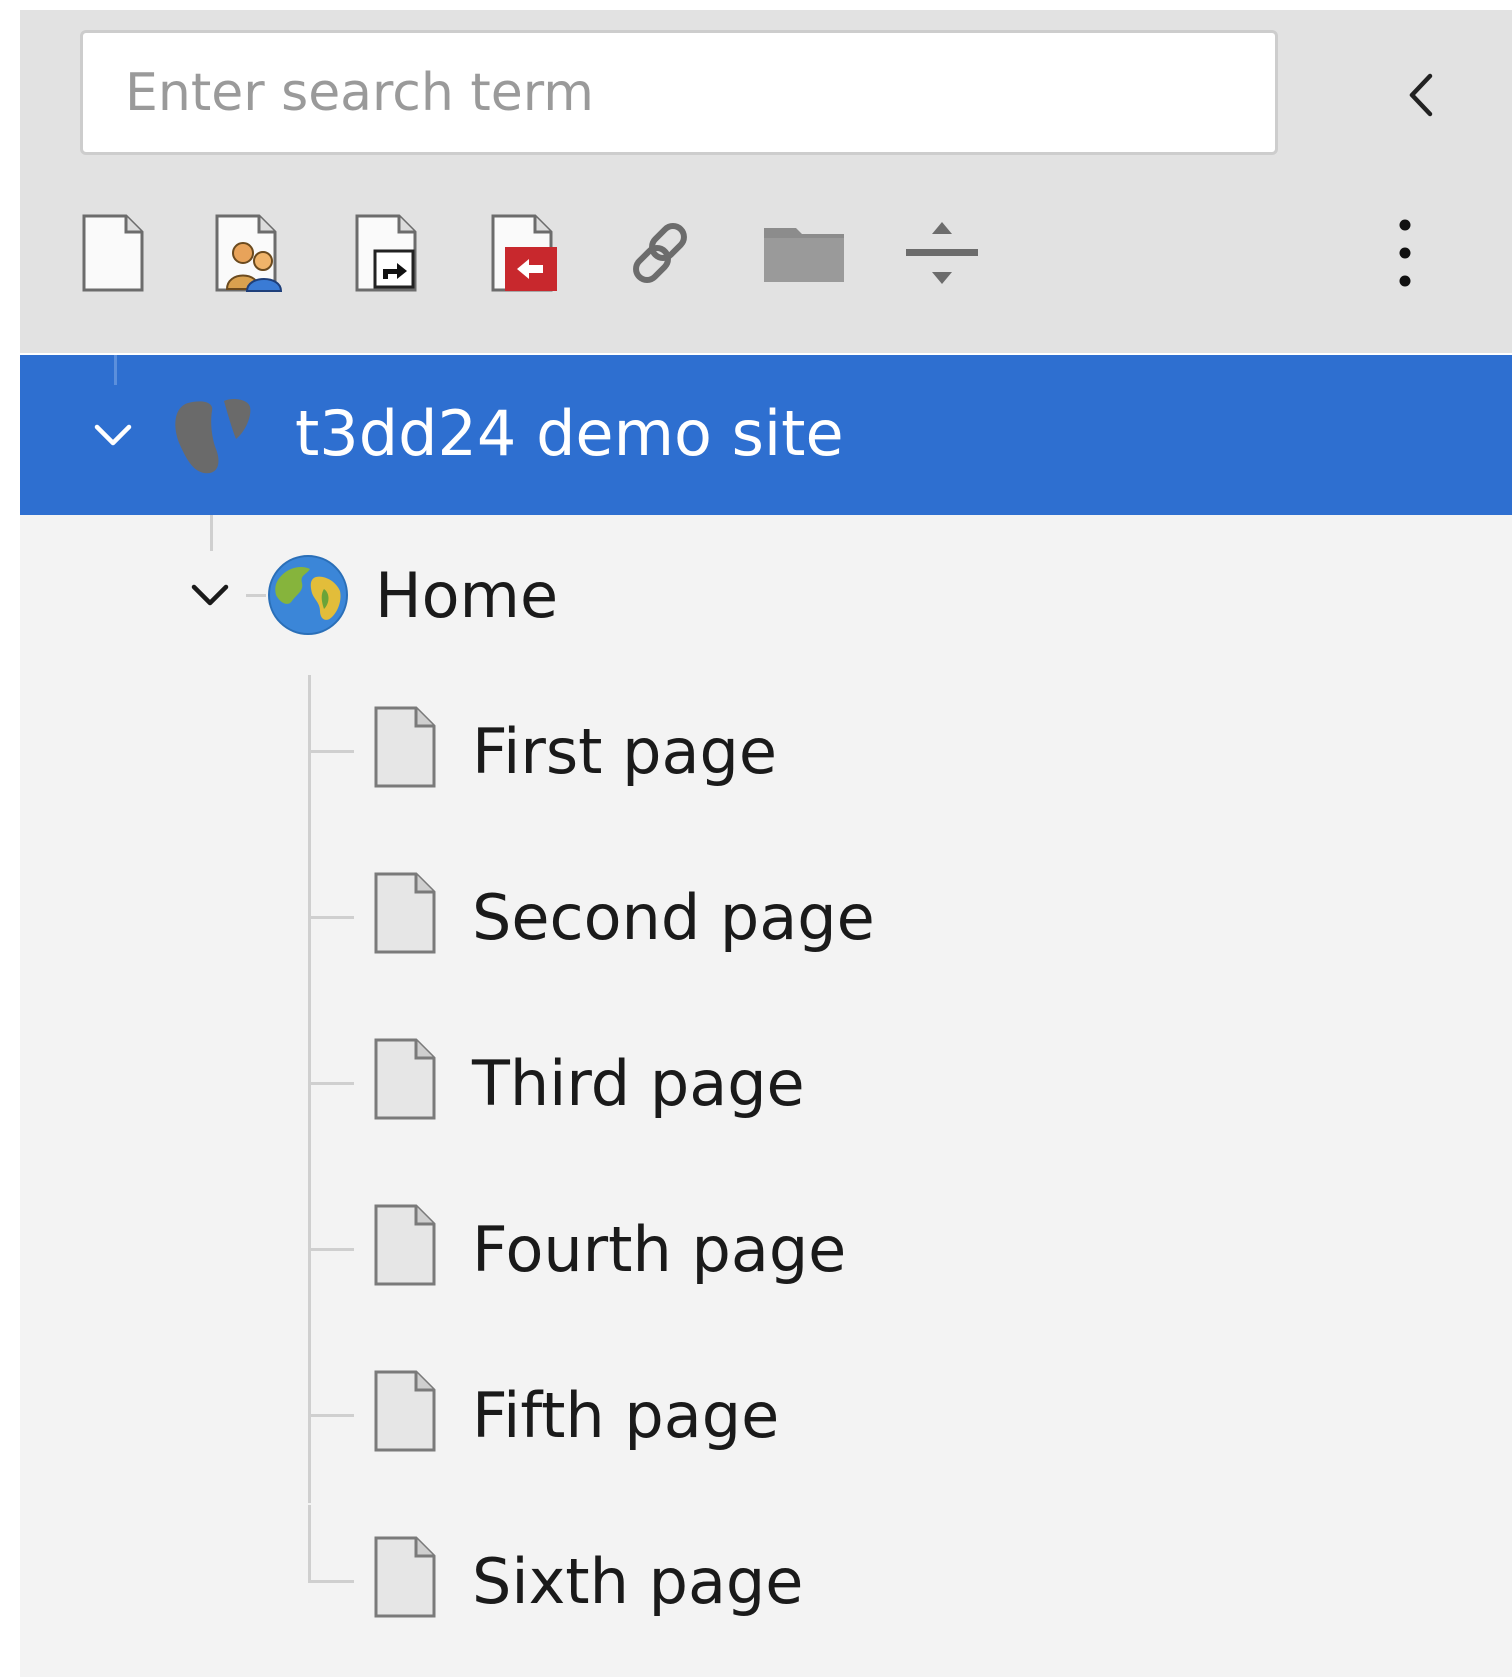 Image resolution: width=1512 pixels, height=1677 pixels. I want to click on tree-node-page: Third page, so click(766, 1087).